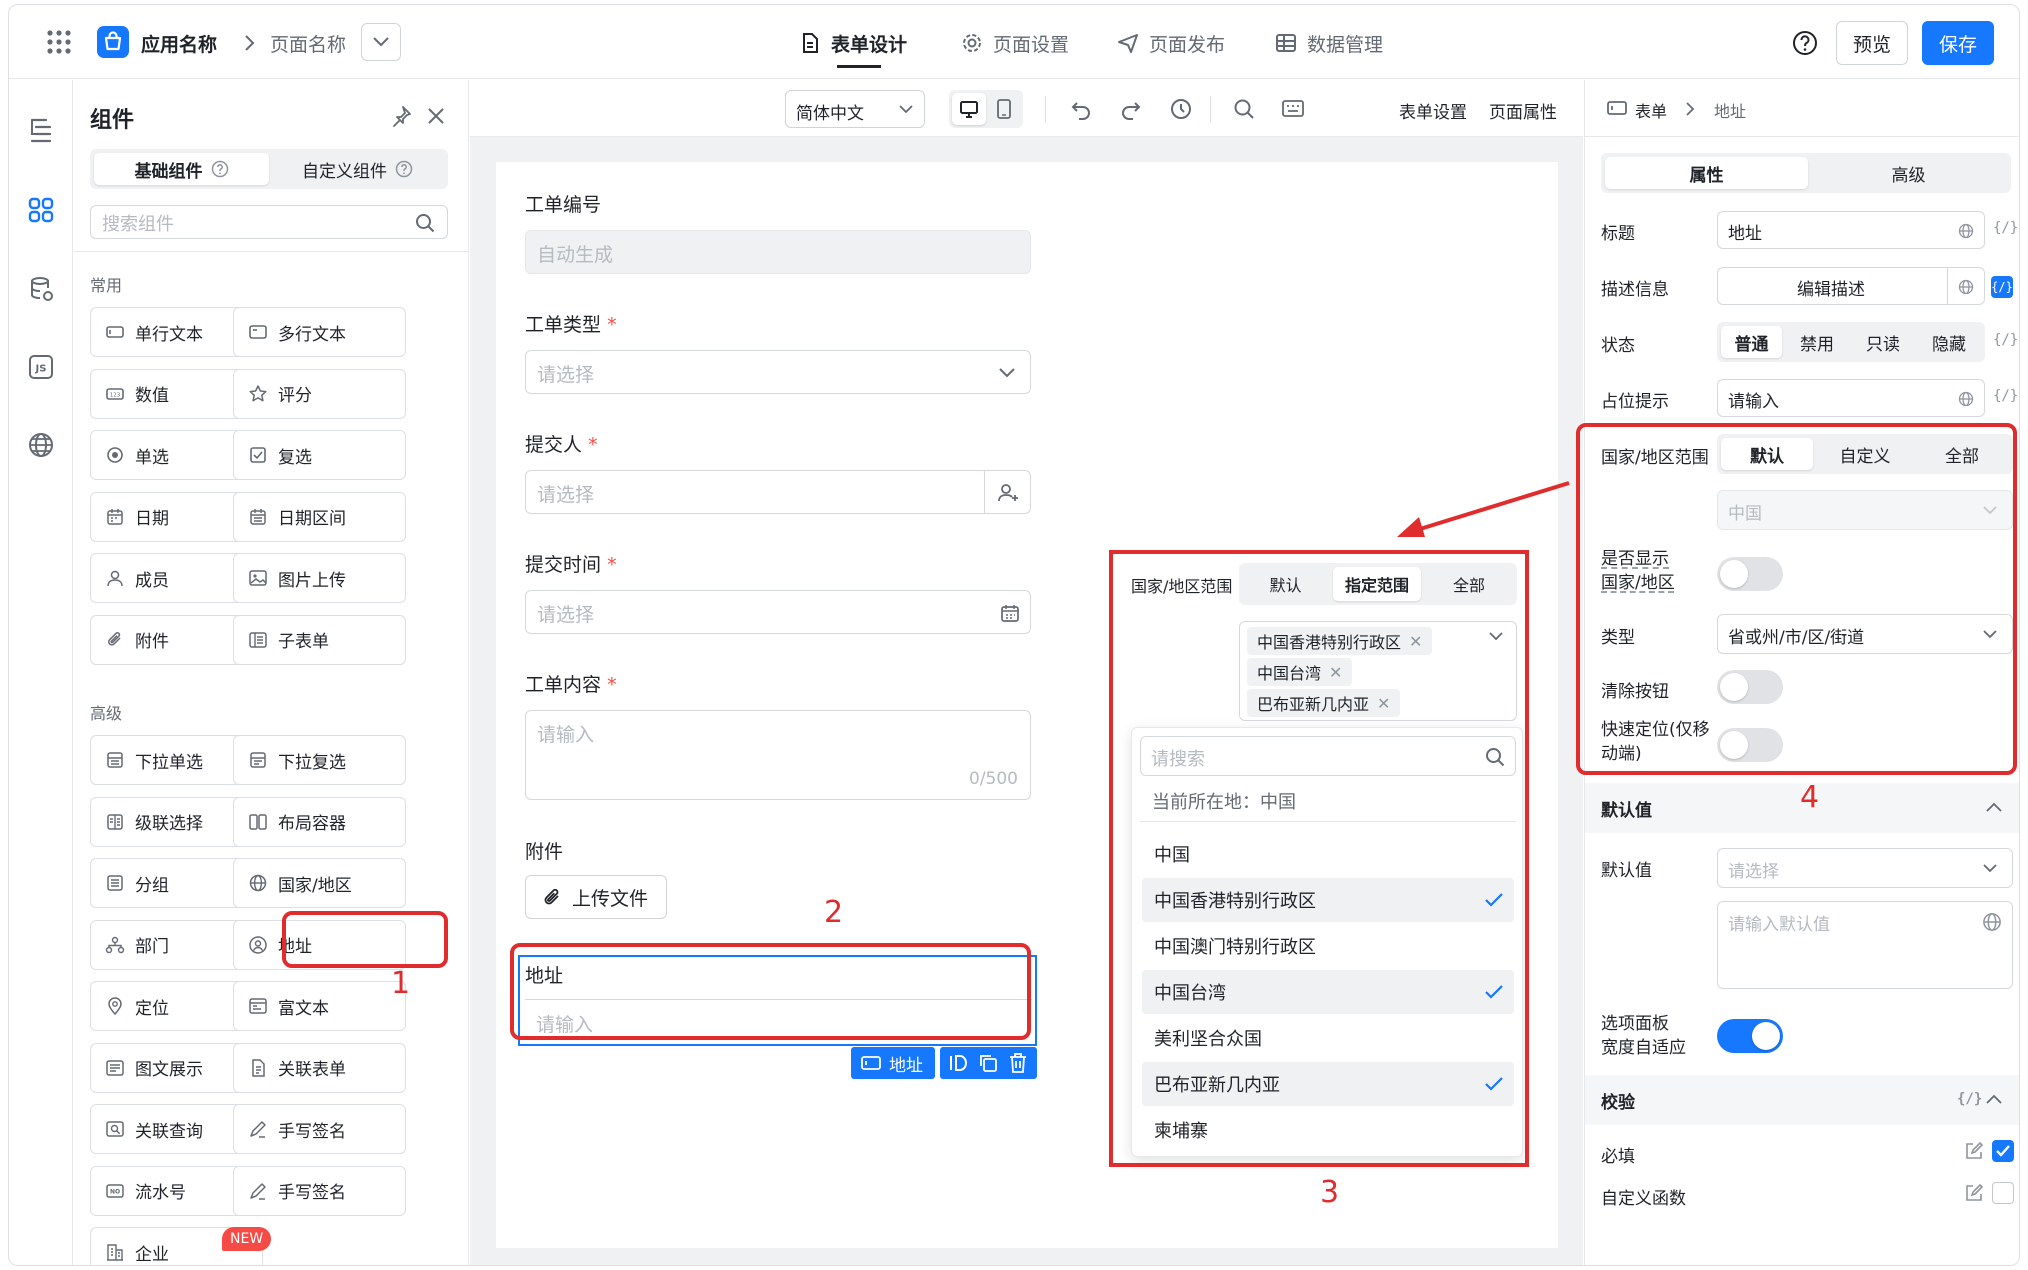  Describe the element at coordinates (1883, 342) in the screenshot. I see `status-readonly: 只读` at that location.